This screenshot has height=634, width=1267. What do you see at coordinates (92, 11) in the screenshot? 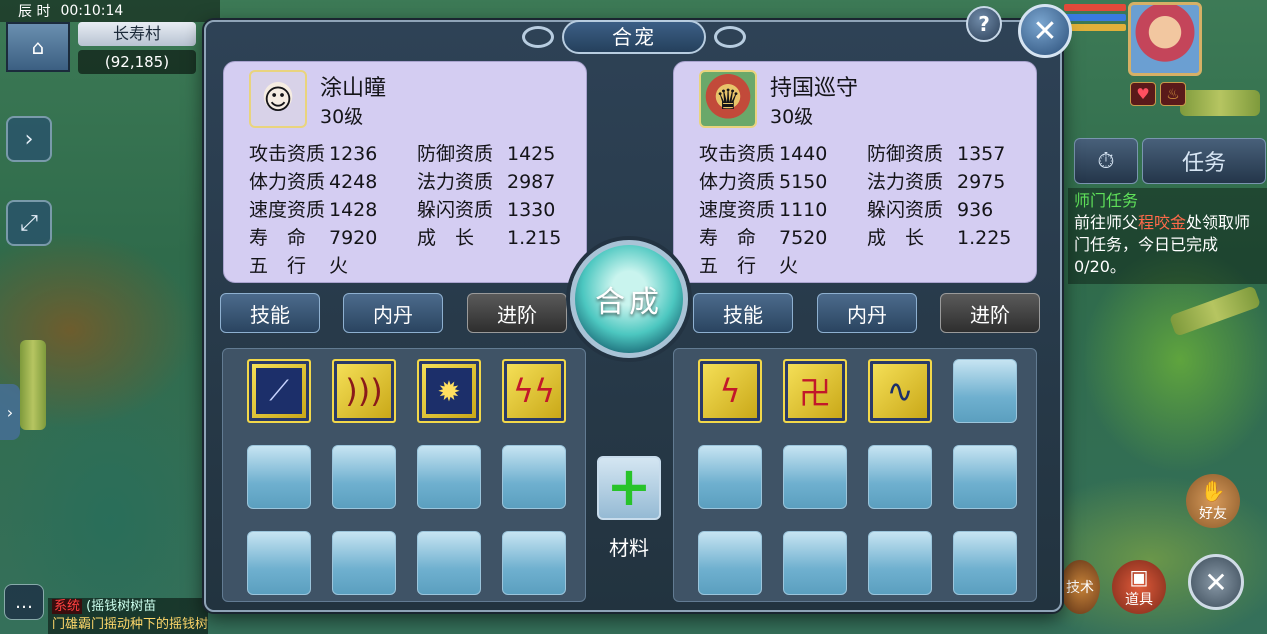
I see `clock-time: 00:10:14` at bounding box center [92, 11].